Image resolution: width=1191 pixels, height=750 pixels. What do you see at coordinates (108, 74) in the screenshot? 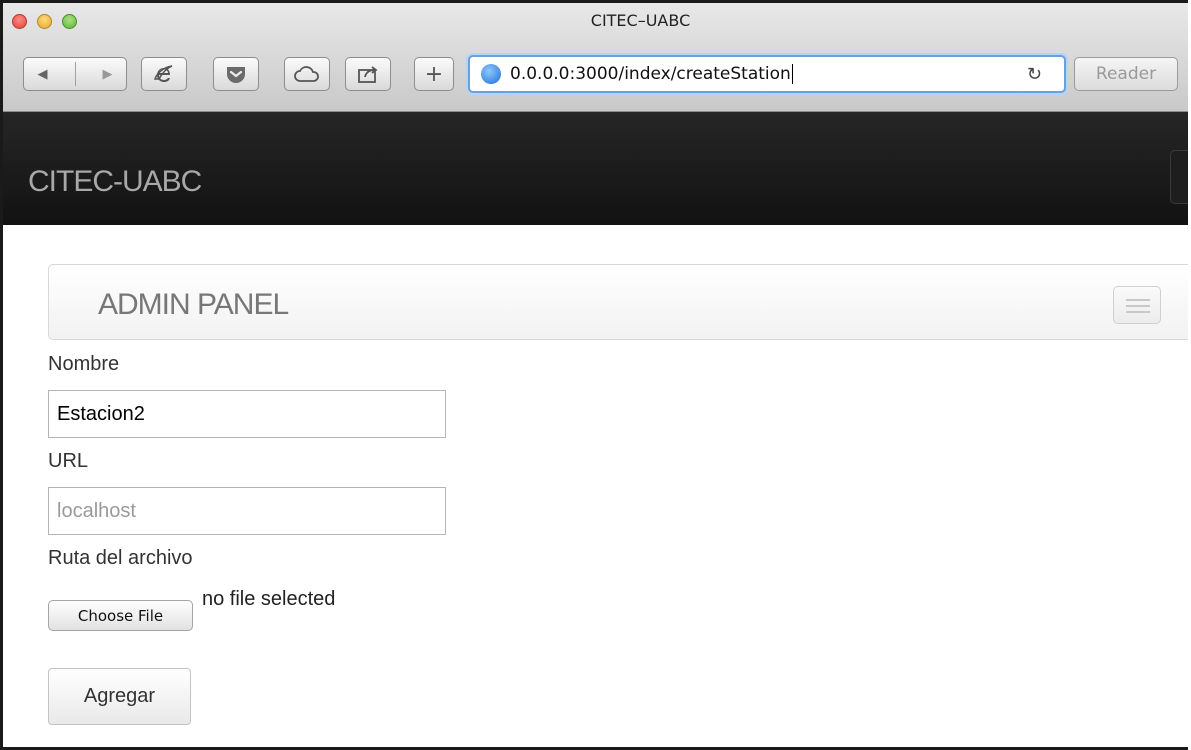
I see `forward-icon: ▶` at bounding box center [108, 74].